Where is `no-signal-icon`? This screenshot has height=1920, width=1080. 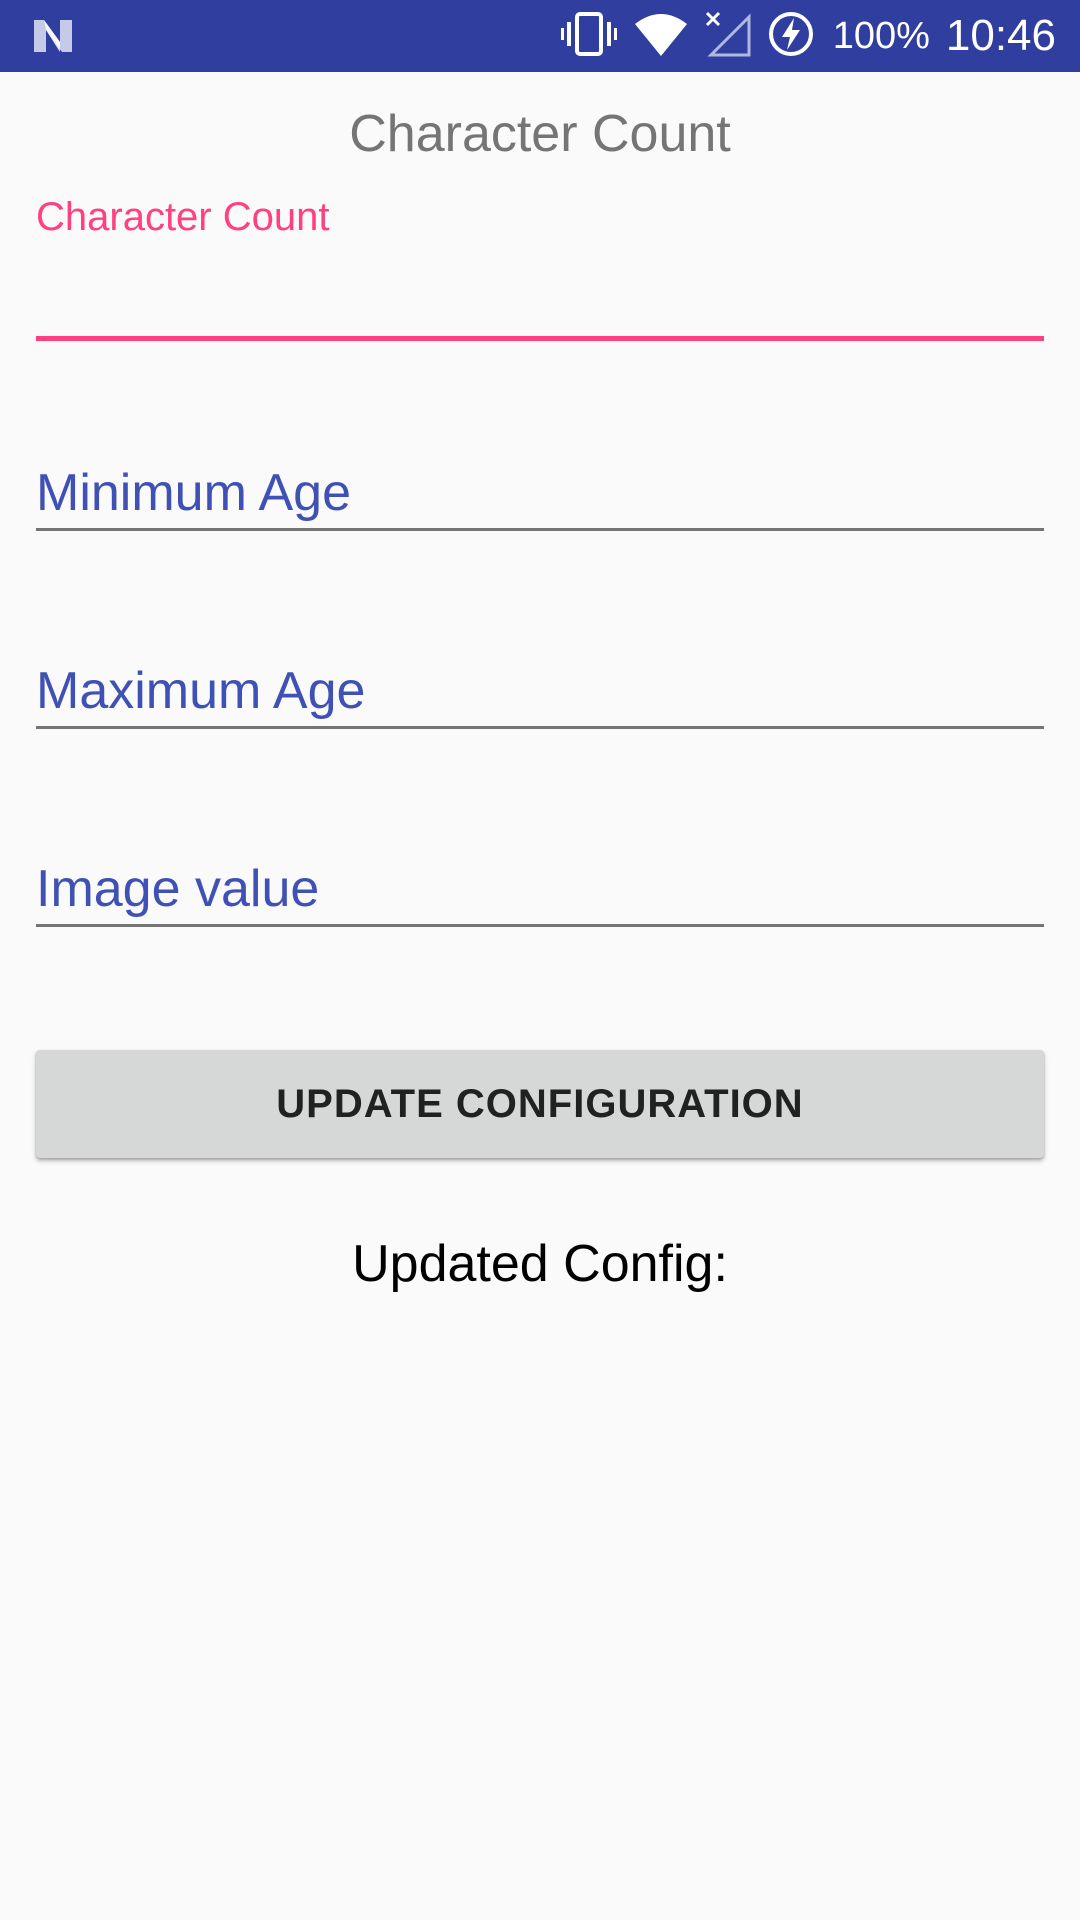
no-signal-icon is located at coordinates (728, 36).